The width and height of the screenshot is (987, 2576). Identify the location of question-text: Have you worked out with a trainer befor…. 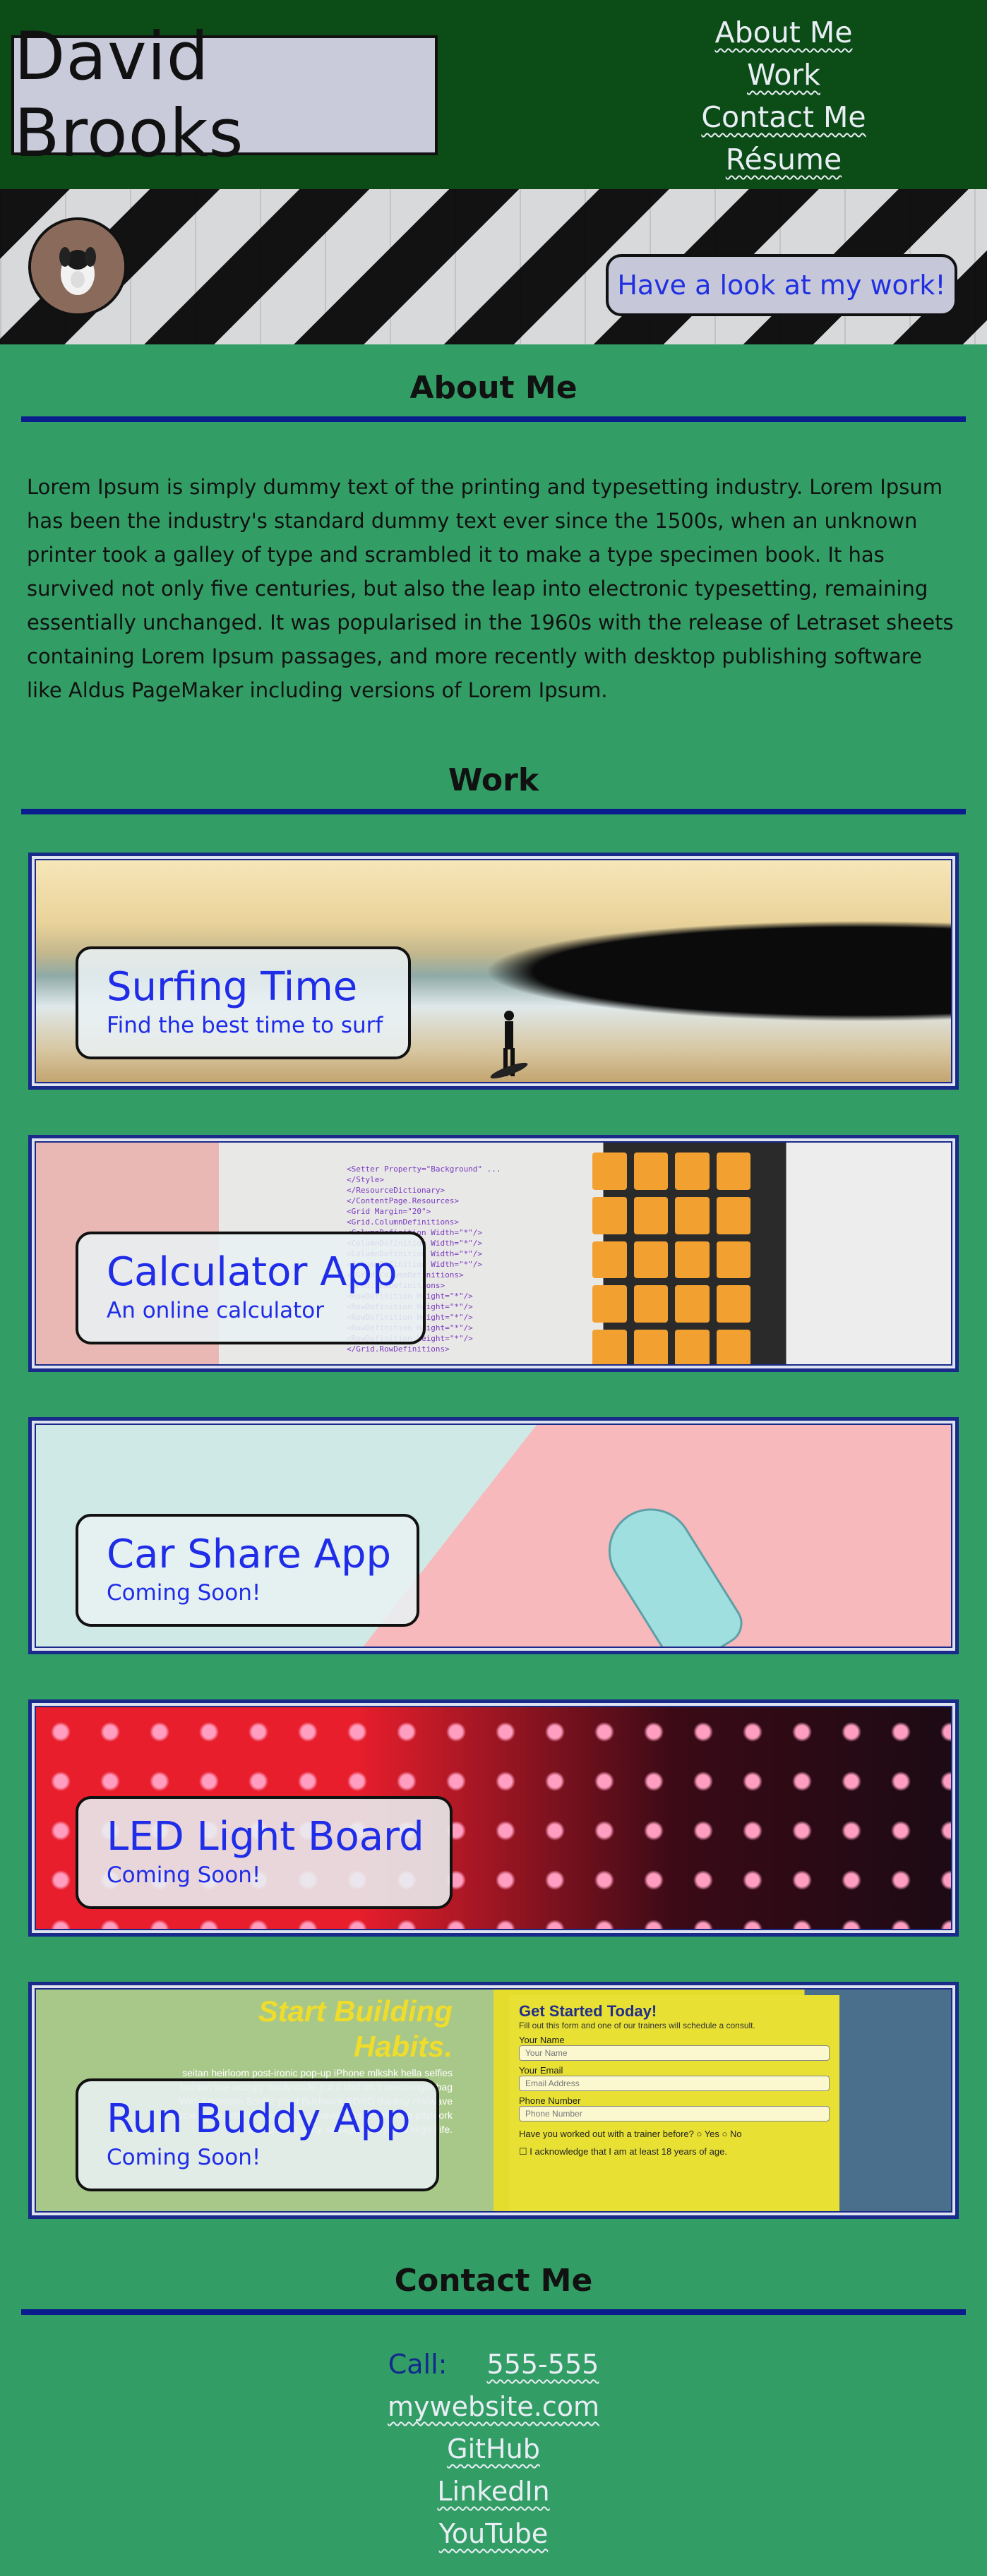
(606, 2134).